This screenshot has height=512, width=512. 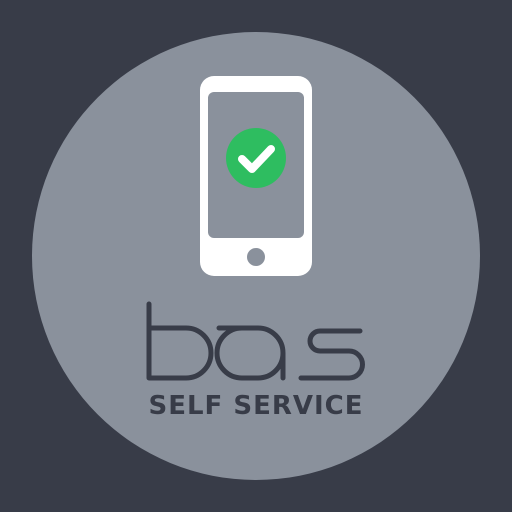 I want to click on brand-wordmark: bas, so click(x=255, y=341).